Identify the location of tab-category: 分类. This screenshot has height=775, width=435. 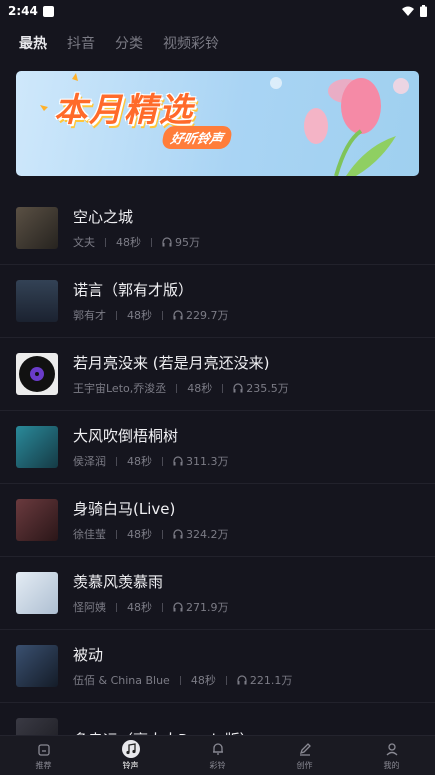
(129, 43).